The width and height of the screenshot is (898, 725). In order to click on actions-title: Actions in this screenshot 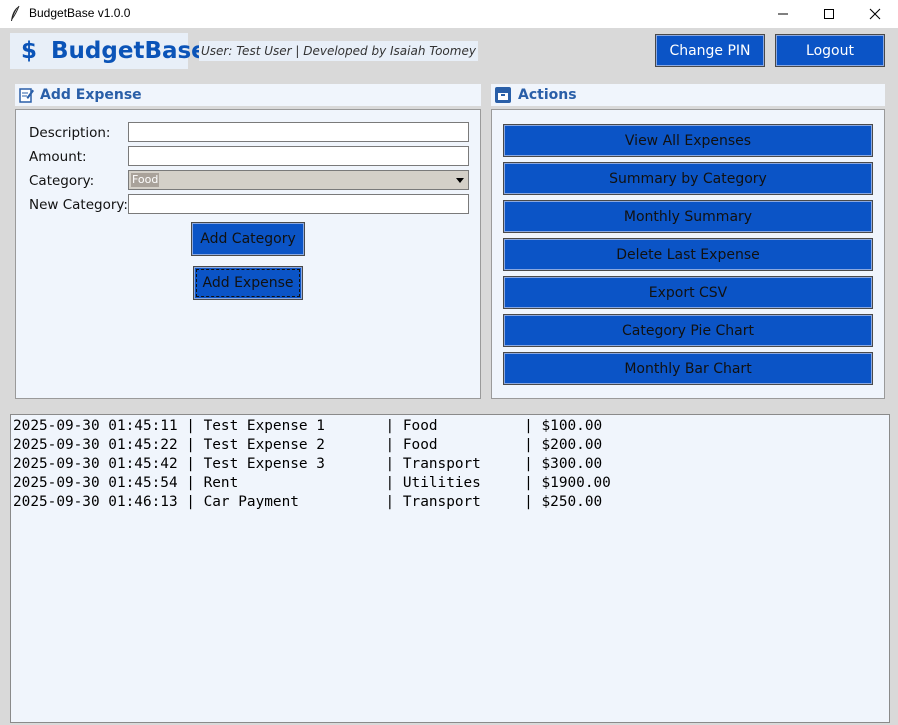, I will do `click(547, 95)`.